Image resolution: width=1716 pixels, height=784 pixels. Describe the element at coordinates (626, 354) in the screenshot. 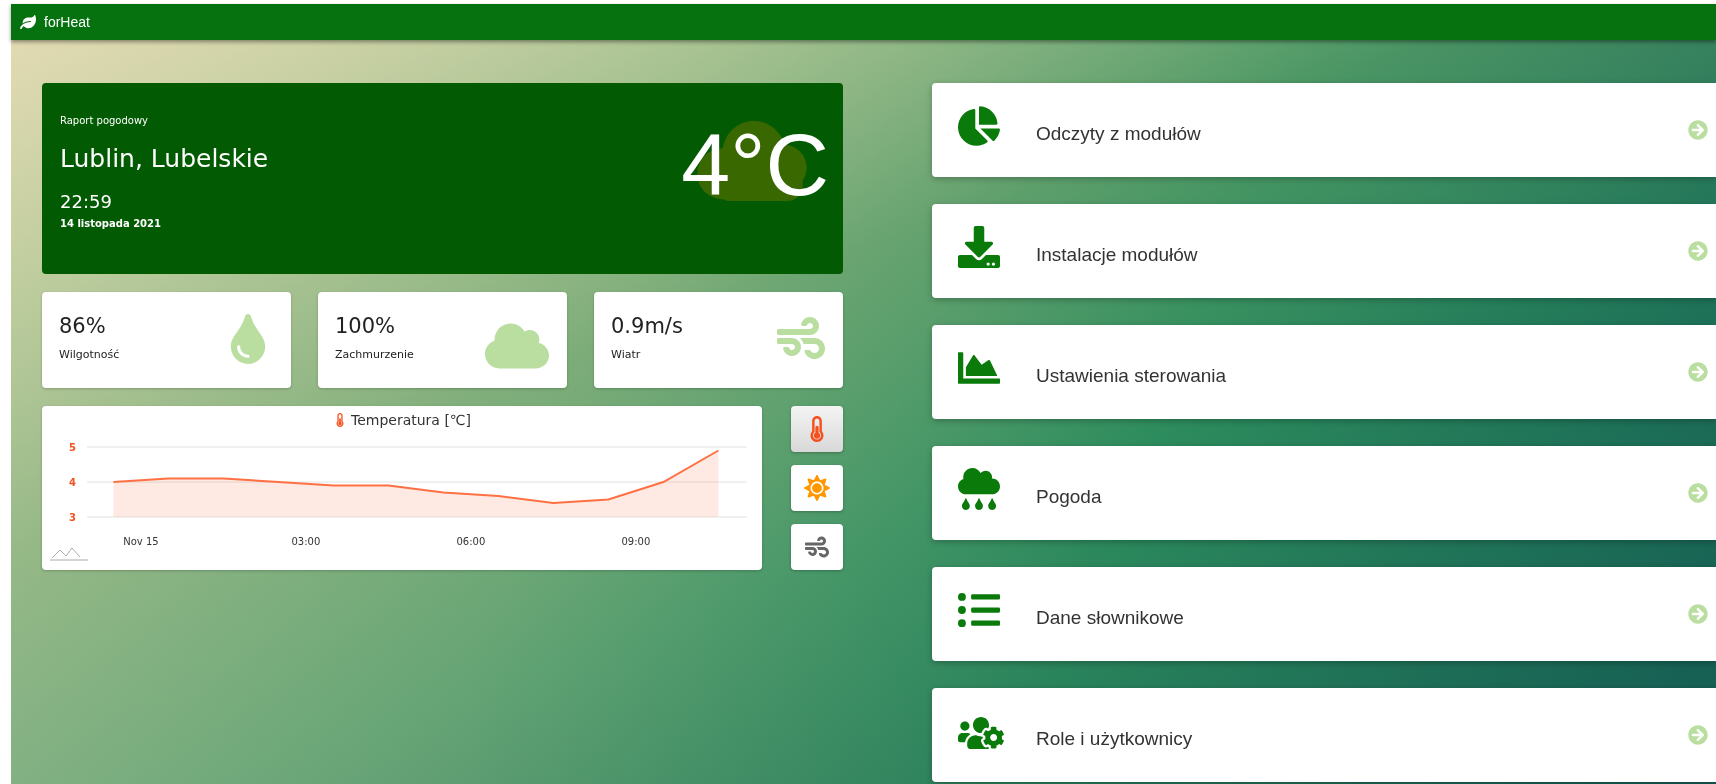

I see `stat-label: Wiatr` at that location.